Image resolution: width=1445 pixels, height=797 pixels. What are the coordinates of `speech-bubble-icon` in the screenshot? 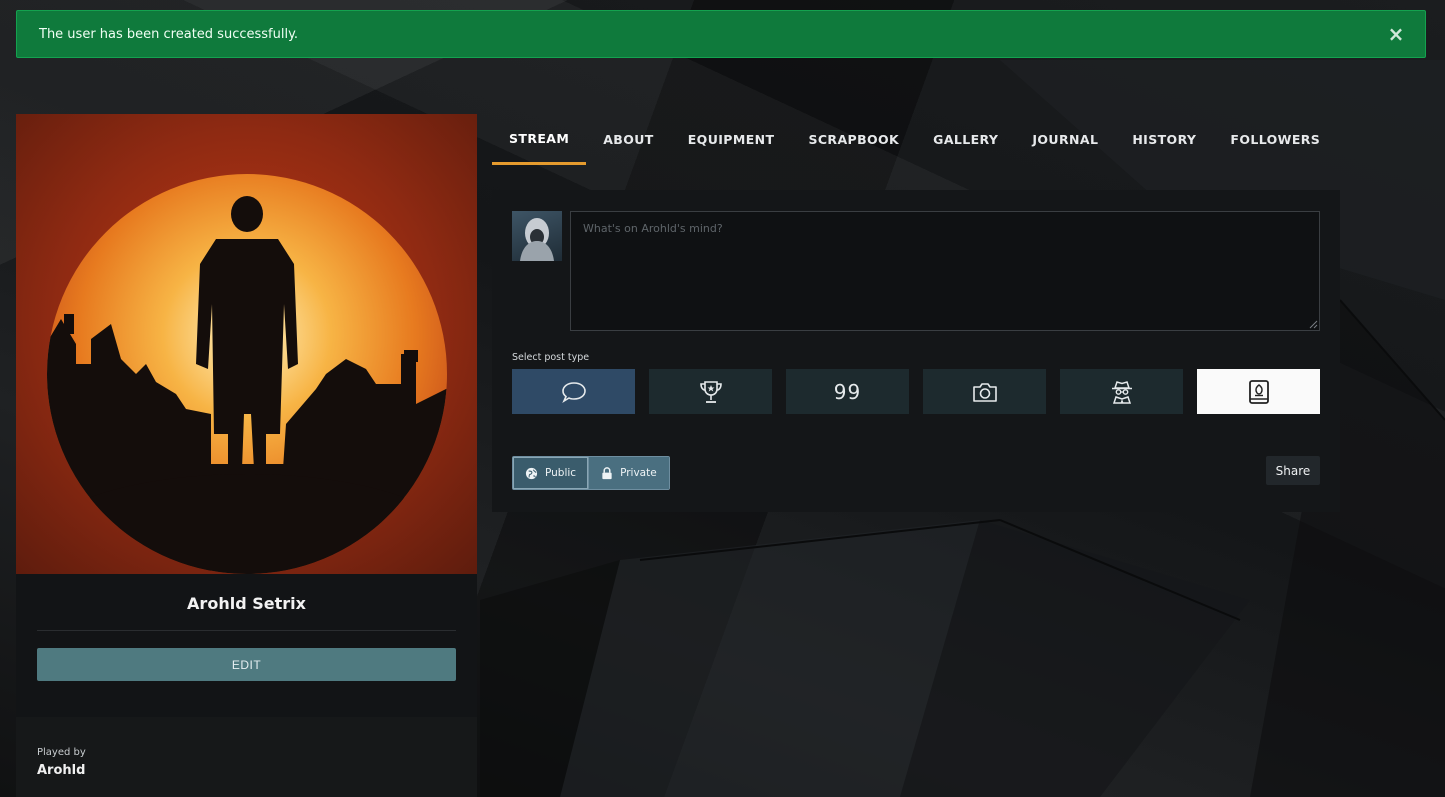 It's located at (573, 392).